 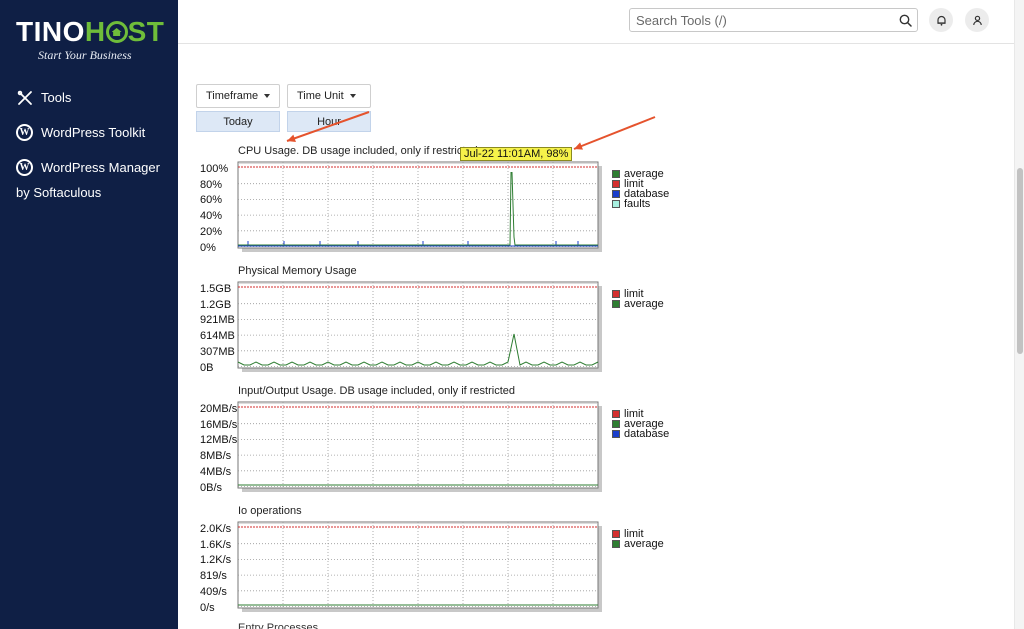 What do you see at coordinates (217, 320) in the screenshot?
I see `y-tick-label: 921MB` at bounding box center [217, 320].